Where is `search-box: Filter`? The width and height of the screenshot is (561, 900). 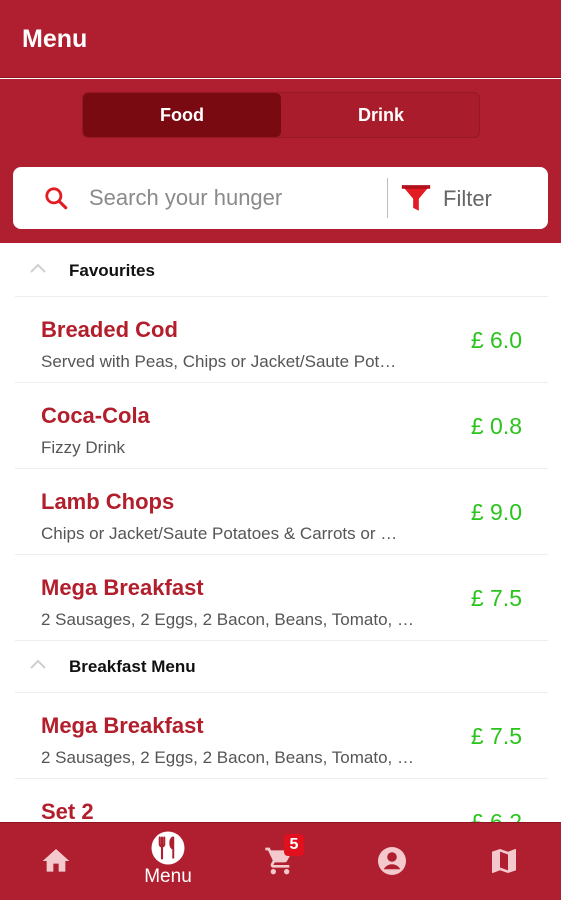
search-box: Filter is located at coordinates (280, 198).